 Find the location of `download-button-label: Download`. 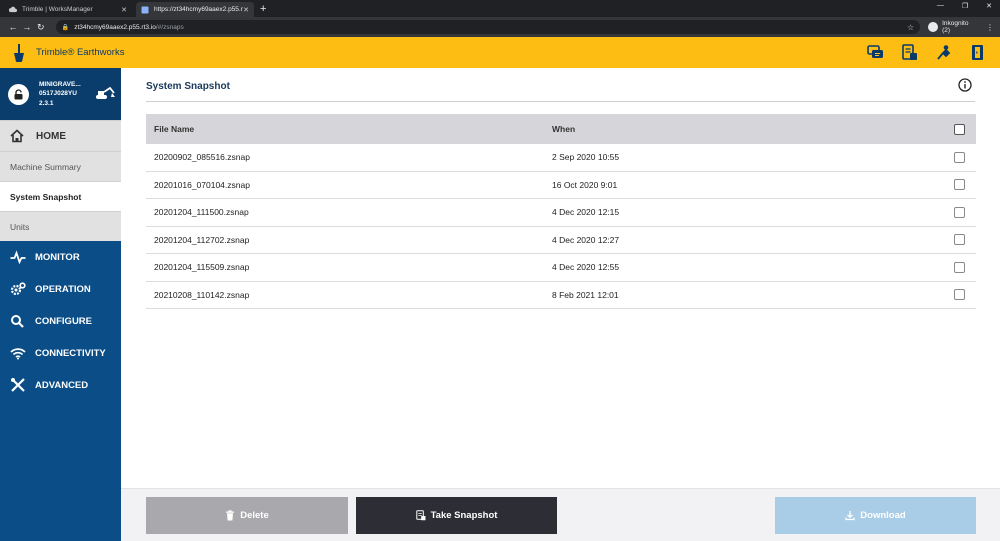

download-button-label: Download is located at coordinates (883, 515).